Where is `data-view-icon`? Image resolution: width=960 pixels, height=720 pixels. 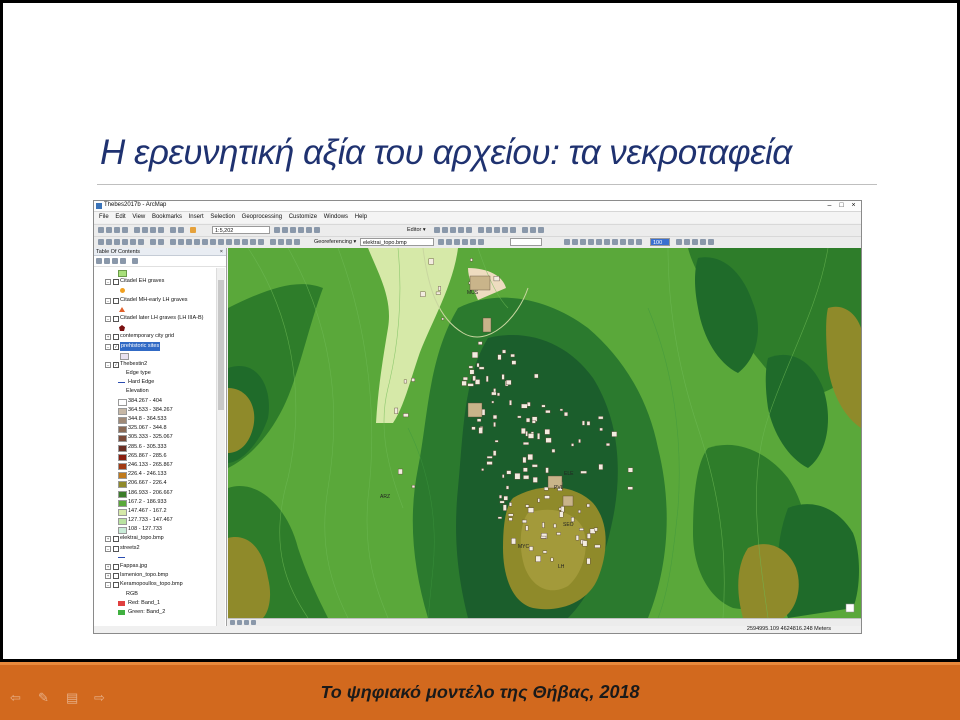
data-view-icon is located at coordinates (232, 622).